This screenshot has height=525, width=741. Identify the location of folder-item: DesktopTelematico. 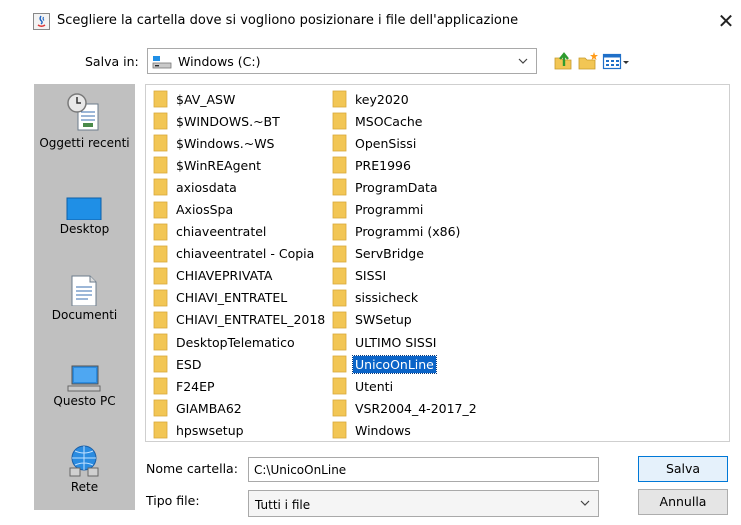
(240, 342).